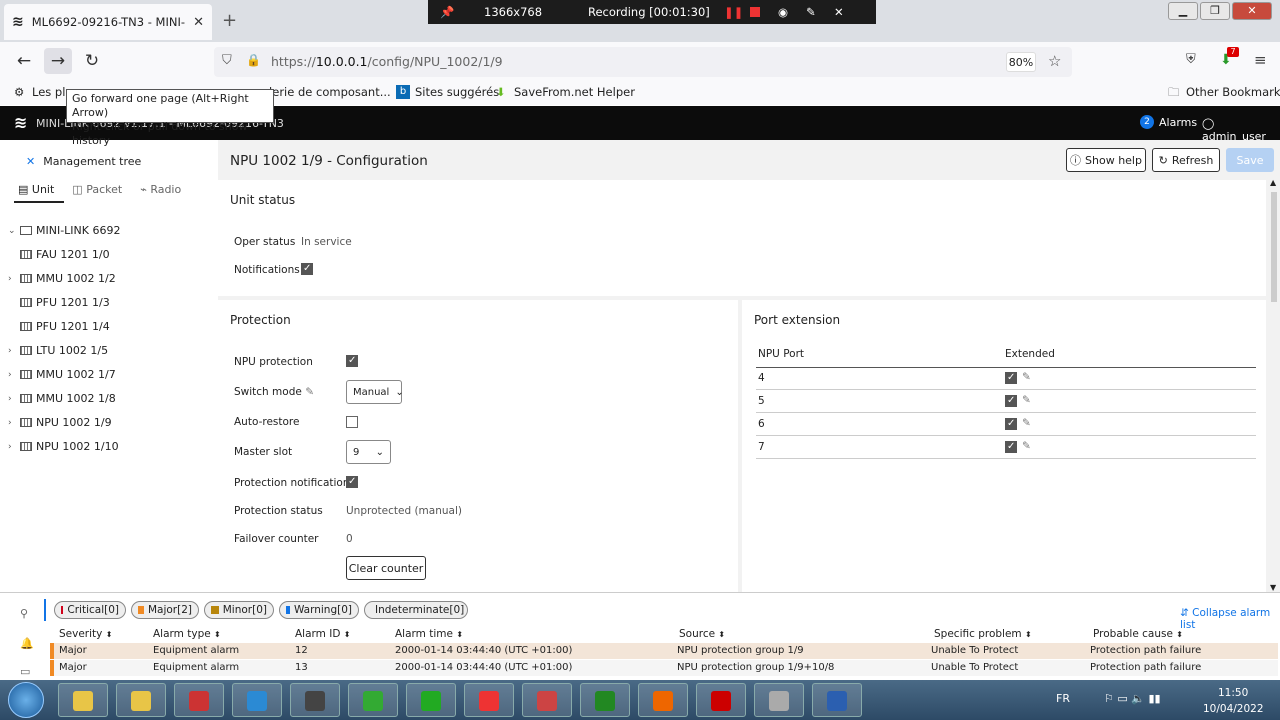  Describe the element at coordinates (36, 189) in the screenshot. I see `tab-unit: ▤ Unit` at that location.